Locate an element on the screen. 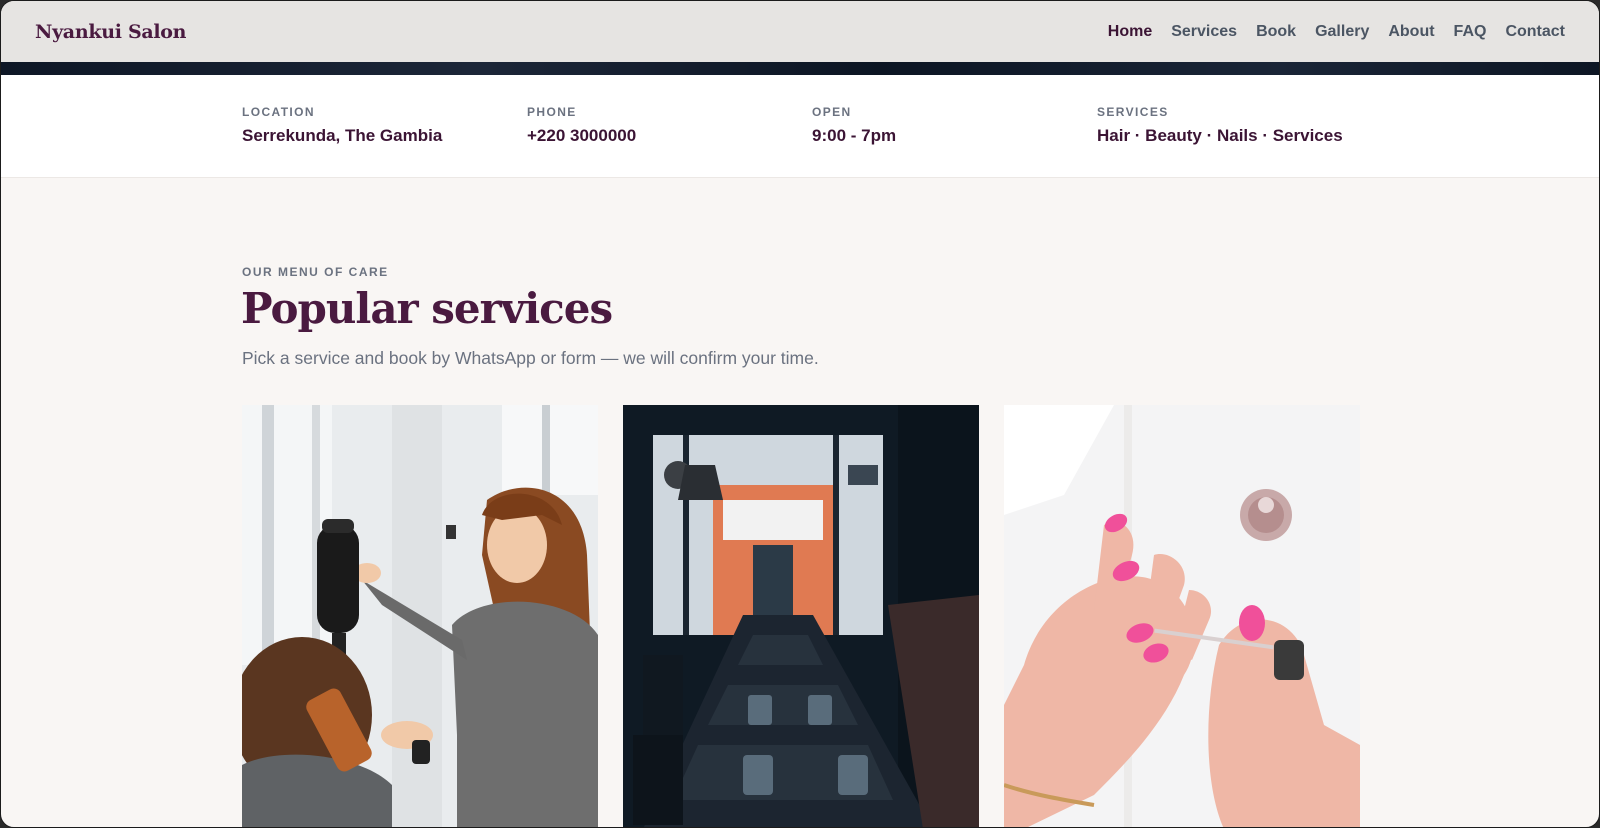  service-card-beauty is located at coordinates (801, 616).